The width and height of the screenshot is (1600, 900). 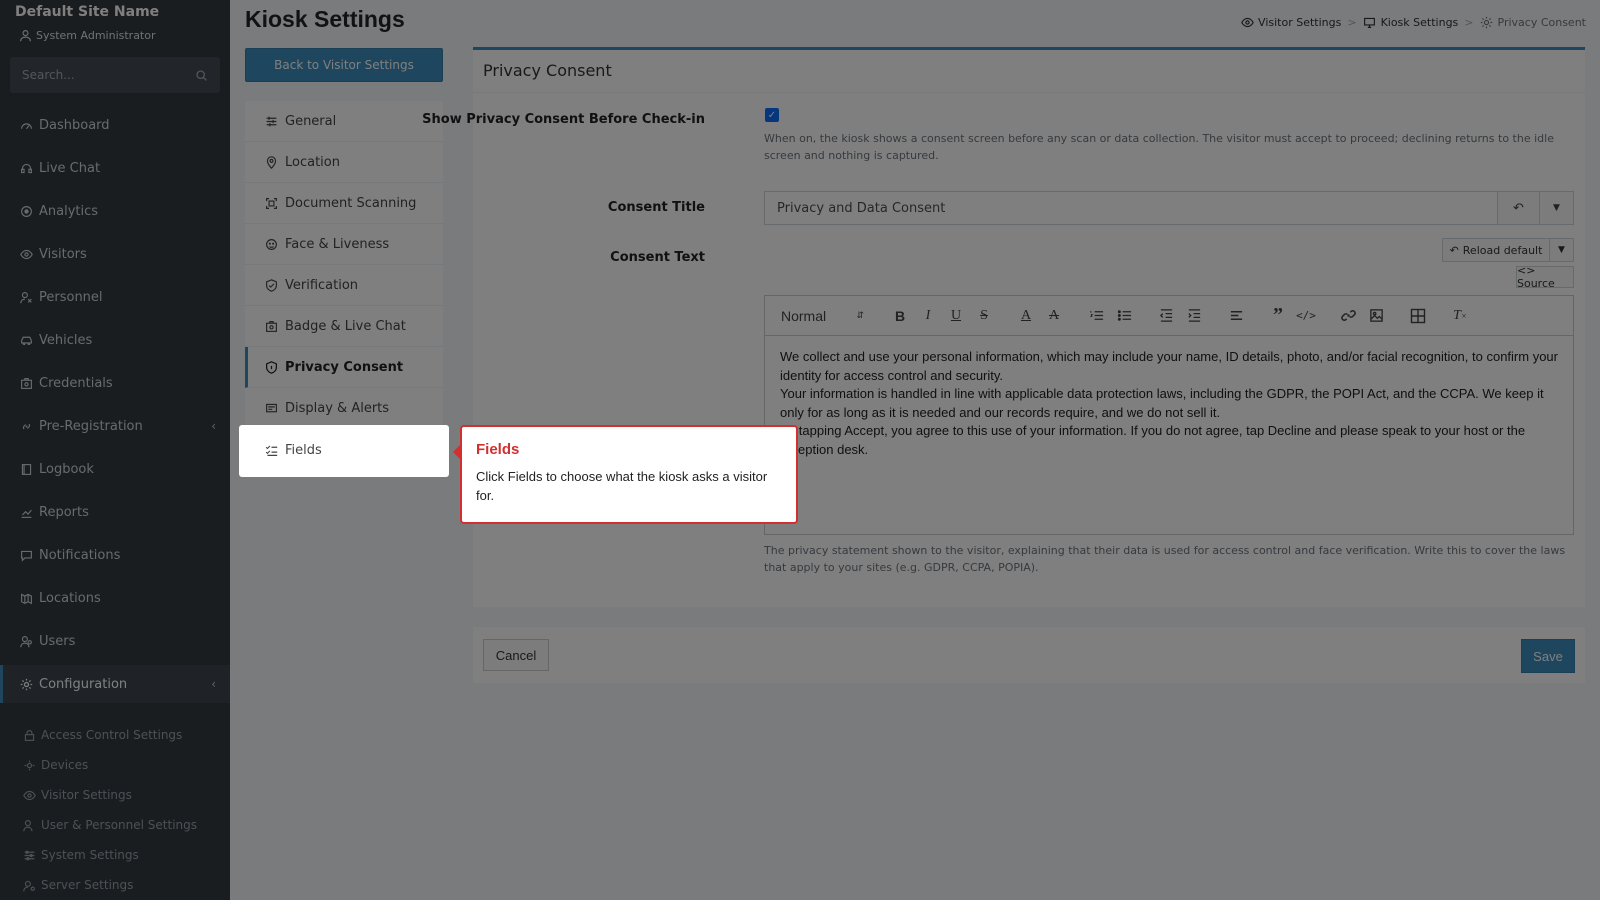 What do you see at coordinates (122, 765) in the screenshot?
I see `sub-devices: Devices` at bounding box center [122, 765].